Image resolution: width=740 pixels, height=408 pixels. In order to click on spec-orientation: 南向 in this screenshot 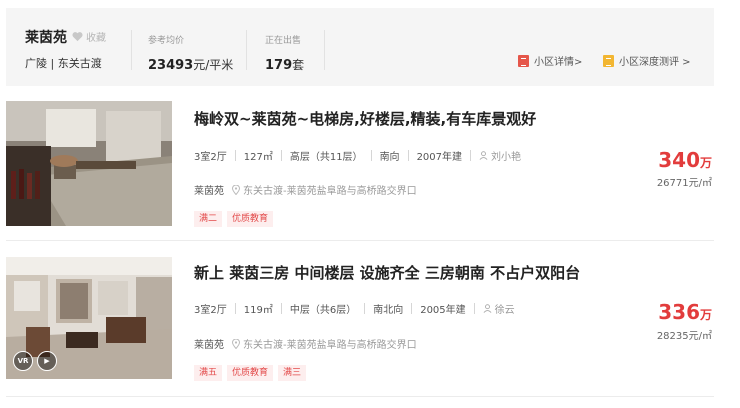, I will do `click(389, 157)`.